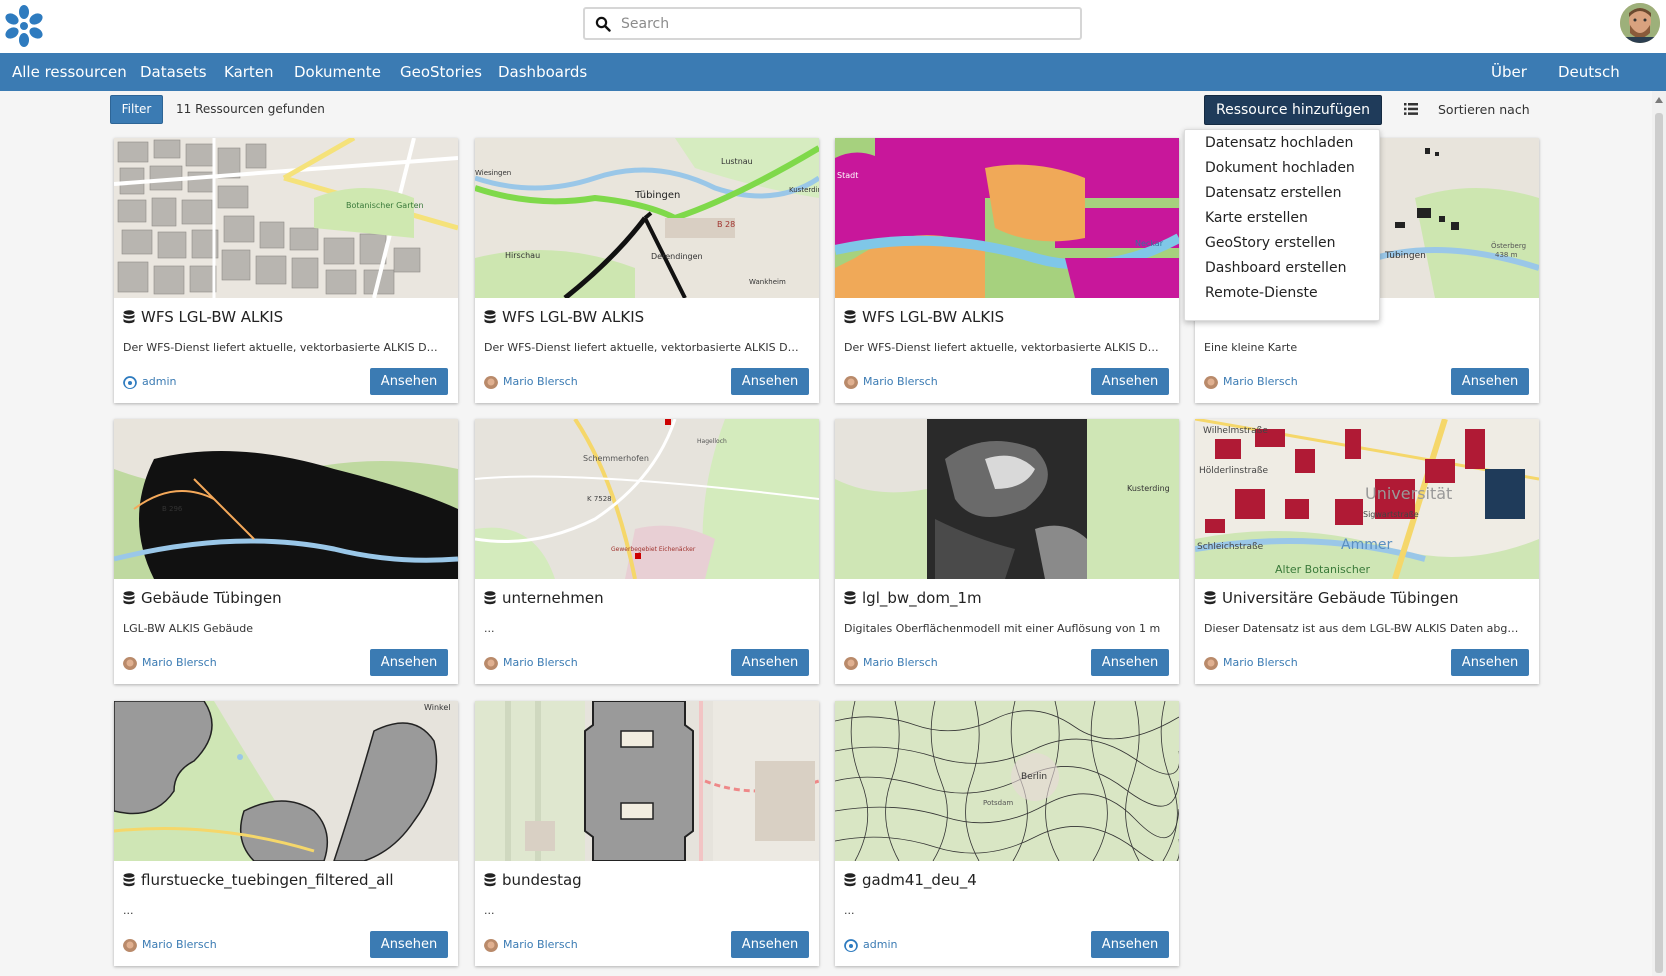 The image size is (1666, 976). What do you see at coordinates (1659, 543) in the screenshot?
I see `scroll-thumb` at bounding box center [1659, 543].